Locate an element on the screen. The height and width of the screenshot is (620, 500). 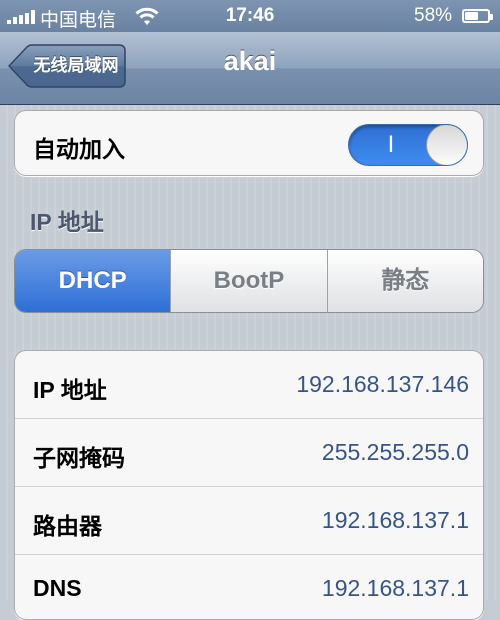
segment-bootp: BootP is located at coordinates (248, 281).